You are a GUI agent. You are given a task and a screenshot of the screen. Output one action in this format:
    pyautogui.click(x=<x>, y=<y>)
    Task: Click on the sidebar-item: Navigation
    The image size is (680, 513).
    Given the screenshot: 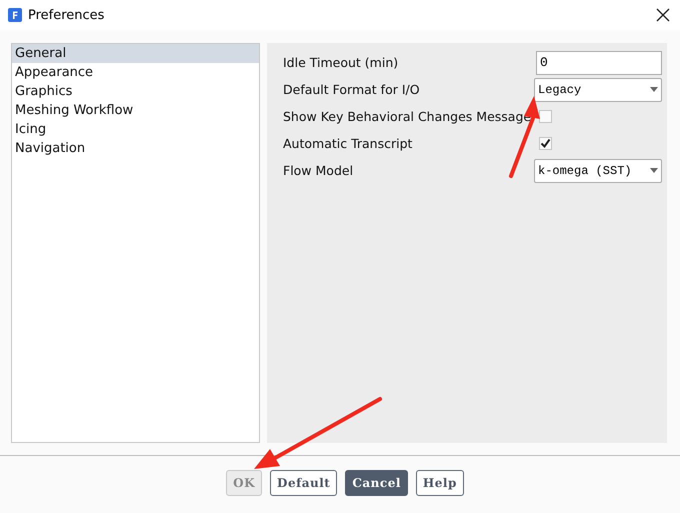 What is the action you would take?
    pyautogui.click(x=135, y=148)
    